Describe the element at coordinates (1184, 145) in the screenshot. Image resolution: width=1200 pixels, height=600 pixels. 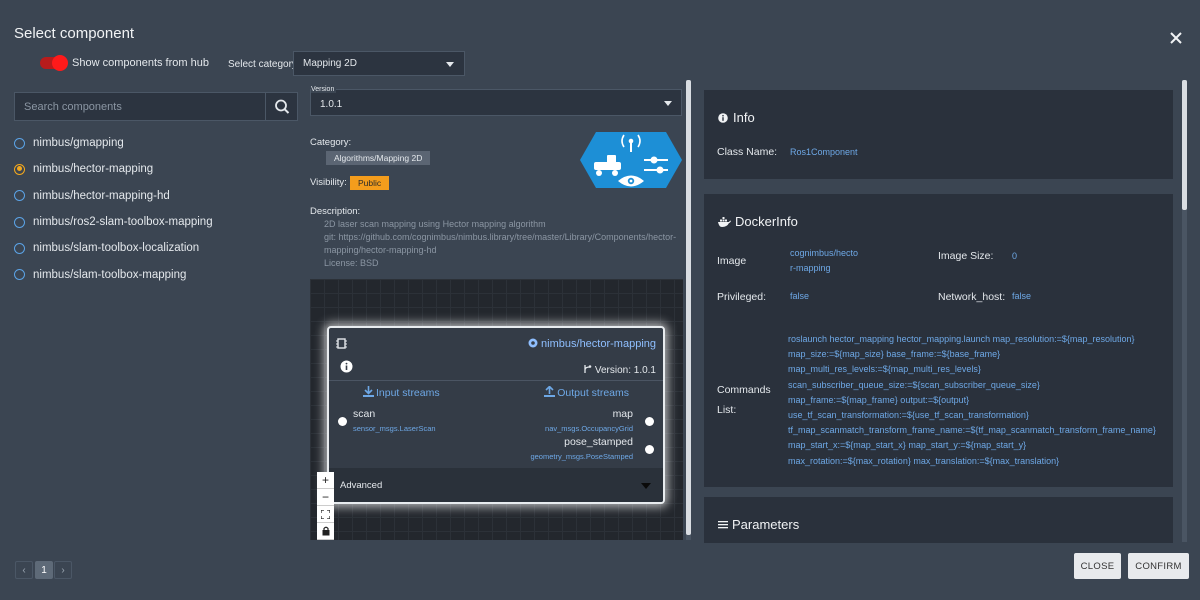
I see `info-scrollbar-thumb` at that location.